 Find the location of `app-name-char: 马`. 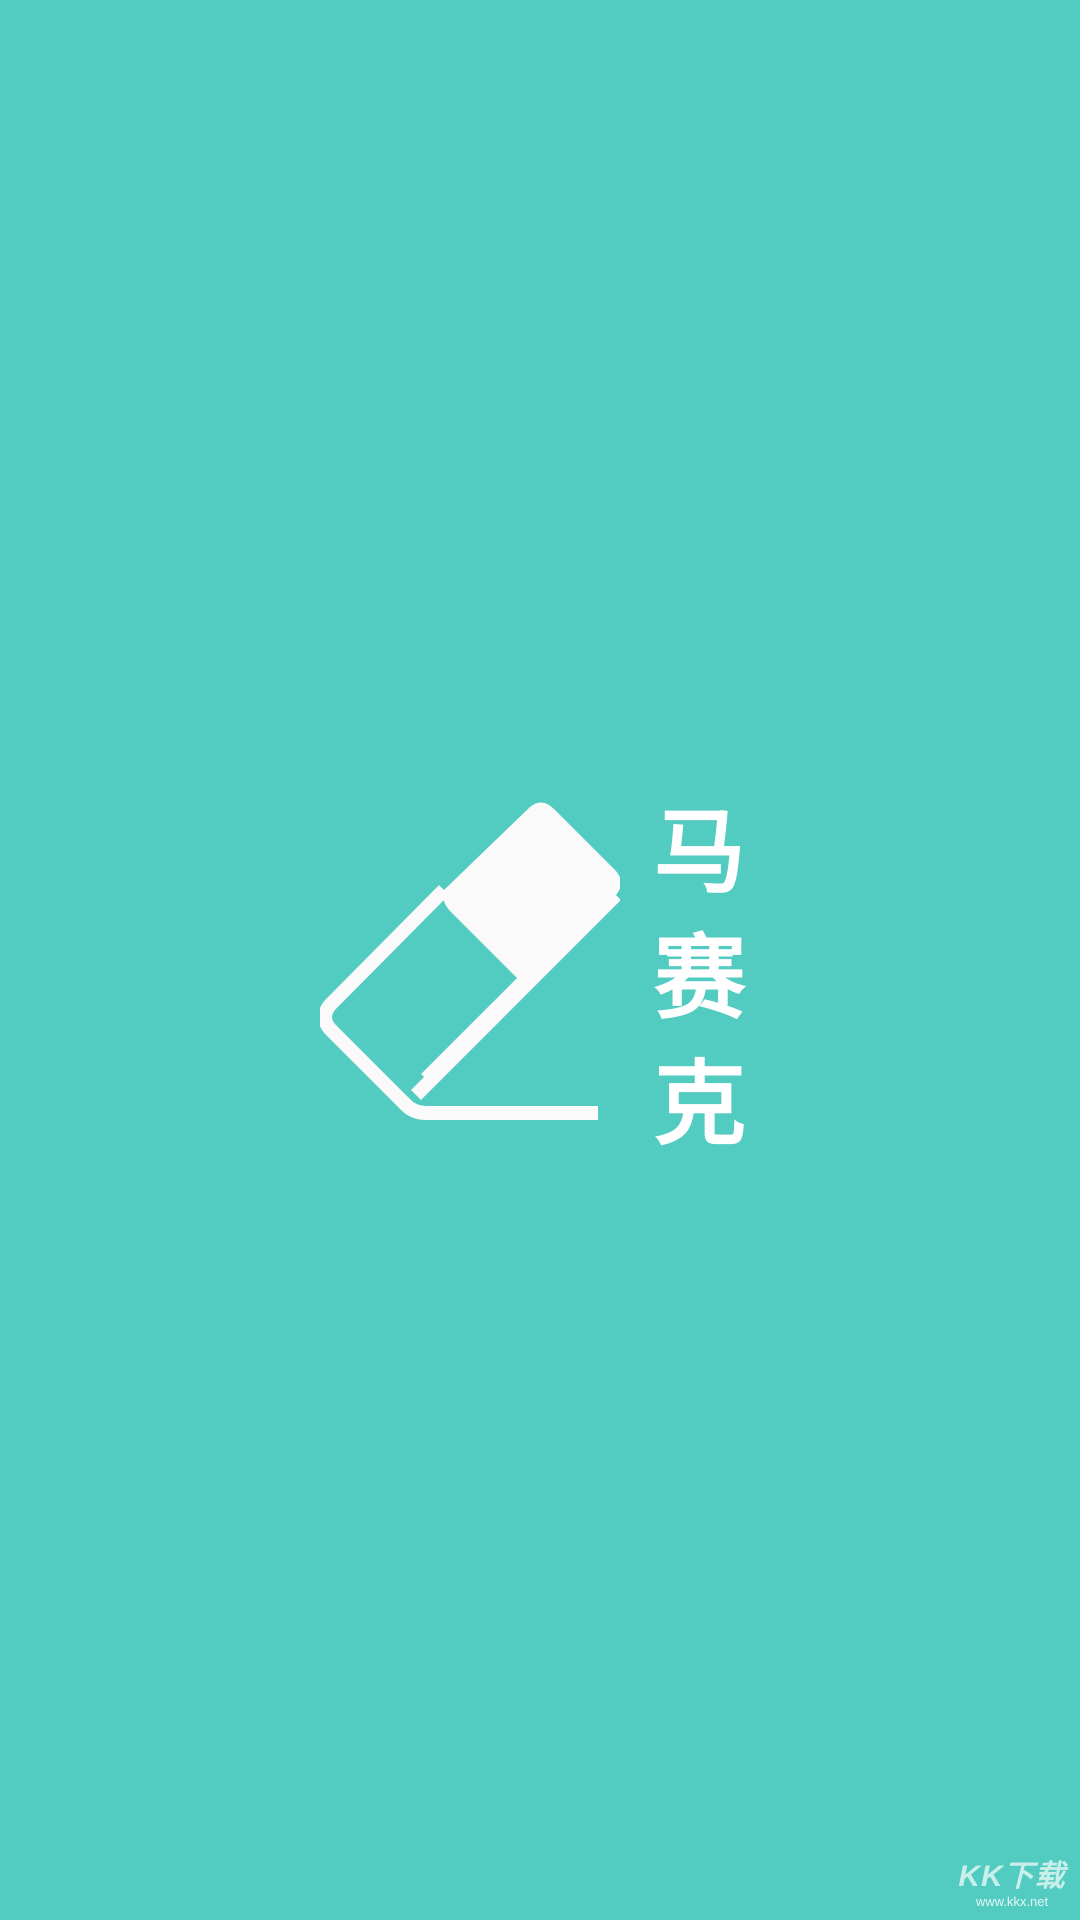

app-name-char: 马 is located at coordinates (699, 852).